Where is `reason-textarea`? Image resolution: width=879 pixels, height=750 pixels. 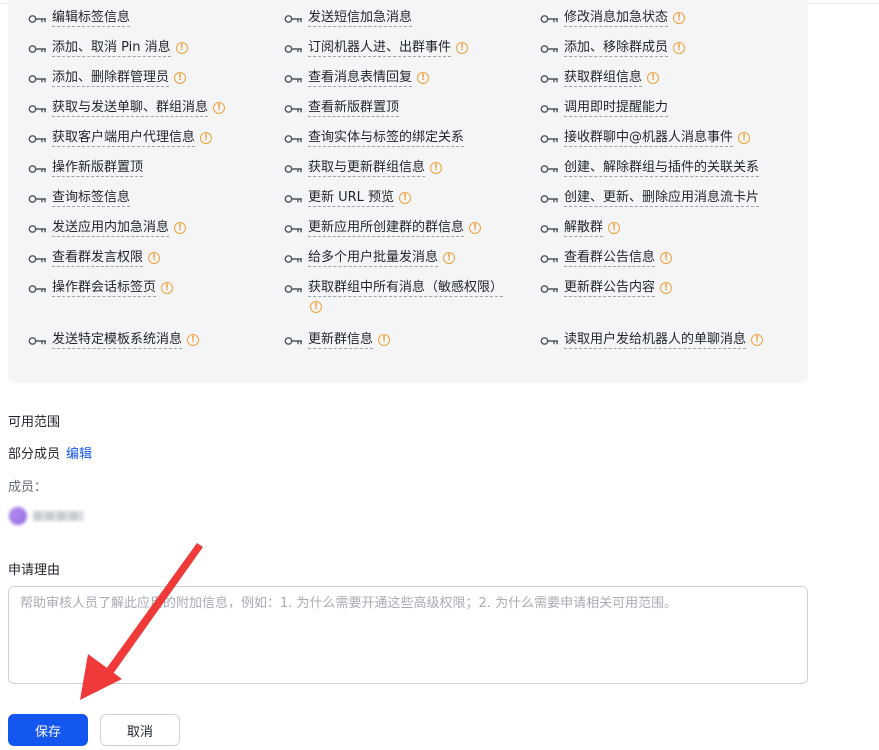 reason-textarea is located at coordinates (408, 635).